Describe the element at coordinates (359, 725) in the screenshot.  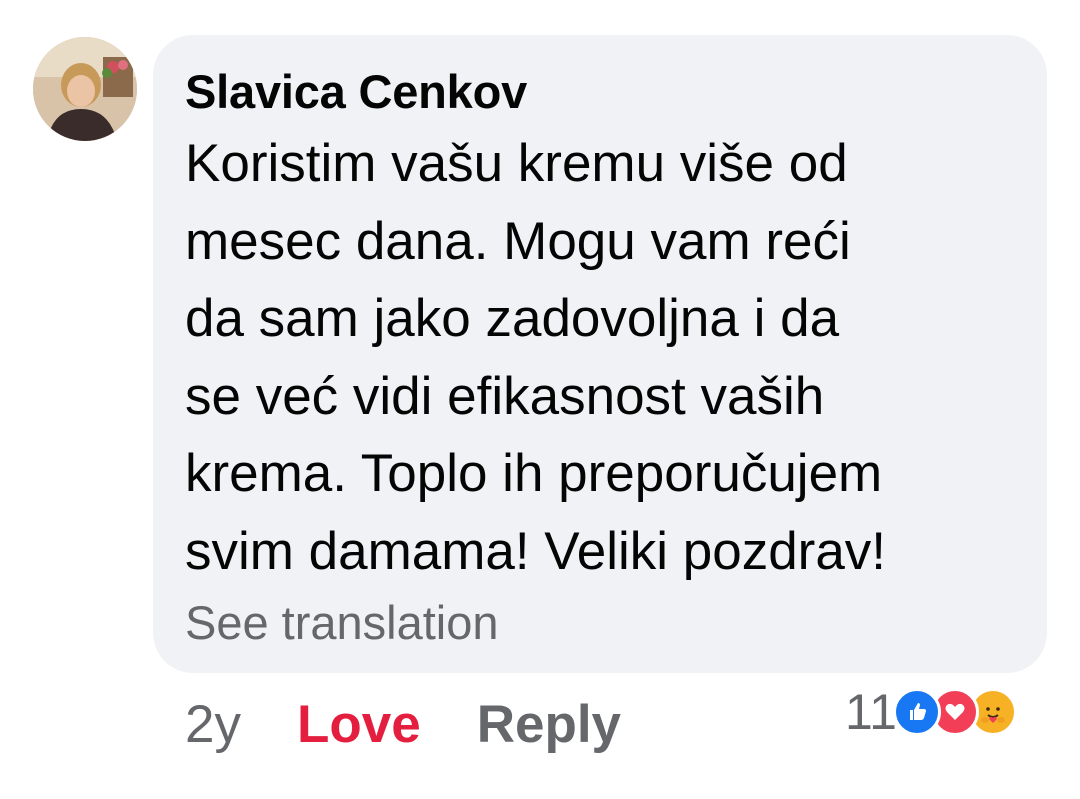
I see `love-button: Love` at that location.